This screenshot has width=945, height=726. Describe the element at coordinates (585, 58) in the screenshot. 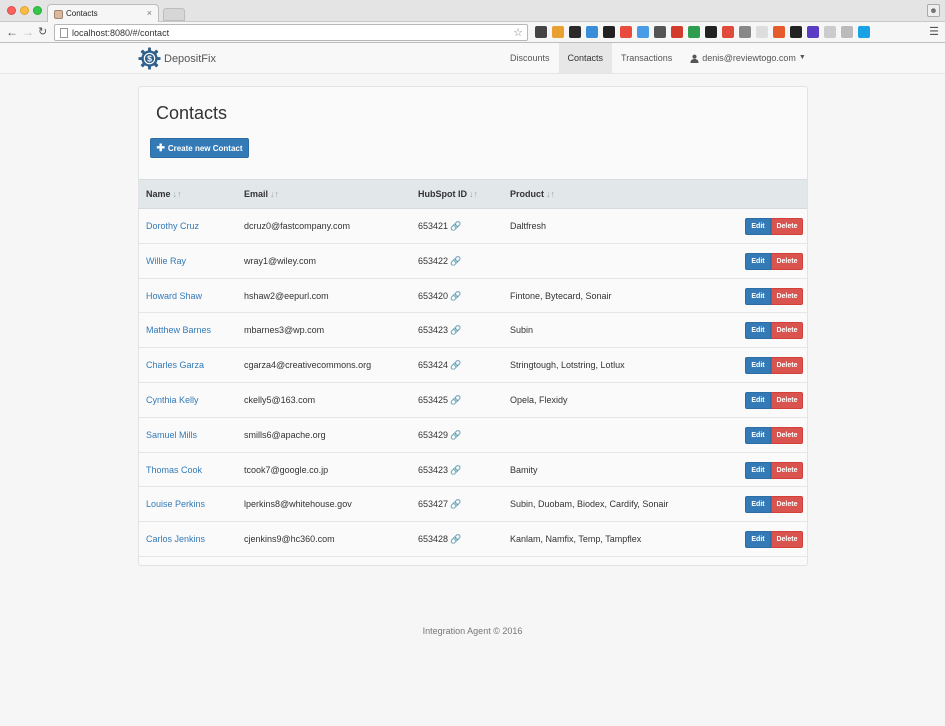

I see `nav-link-contacts: Contacts` at that location.